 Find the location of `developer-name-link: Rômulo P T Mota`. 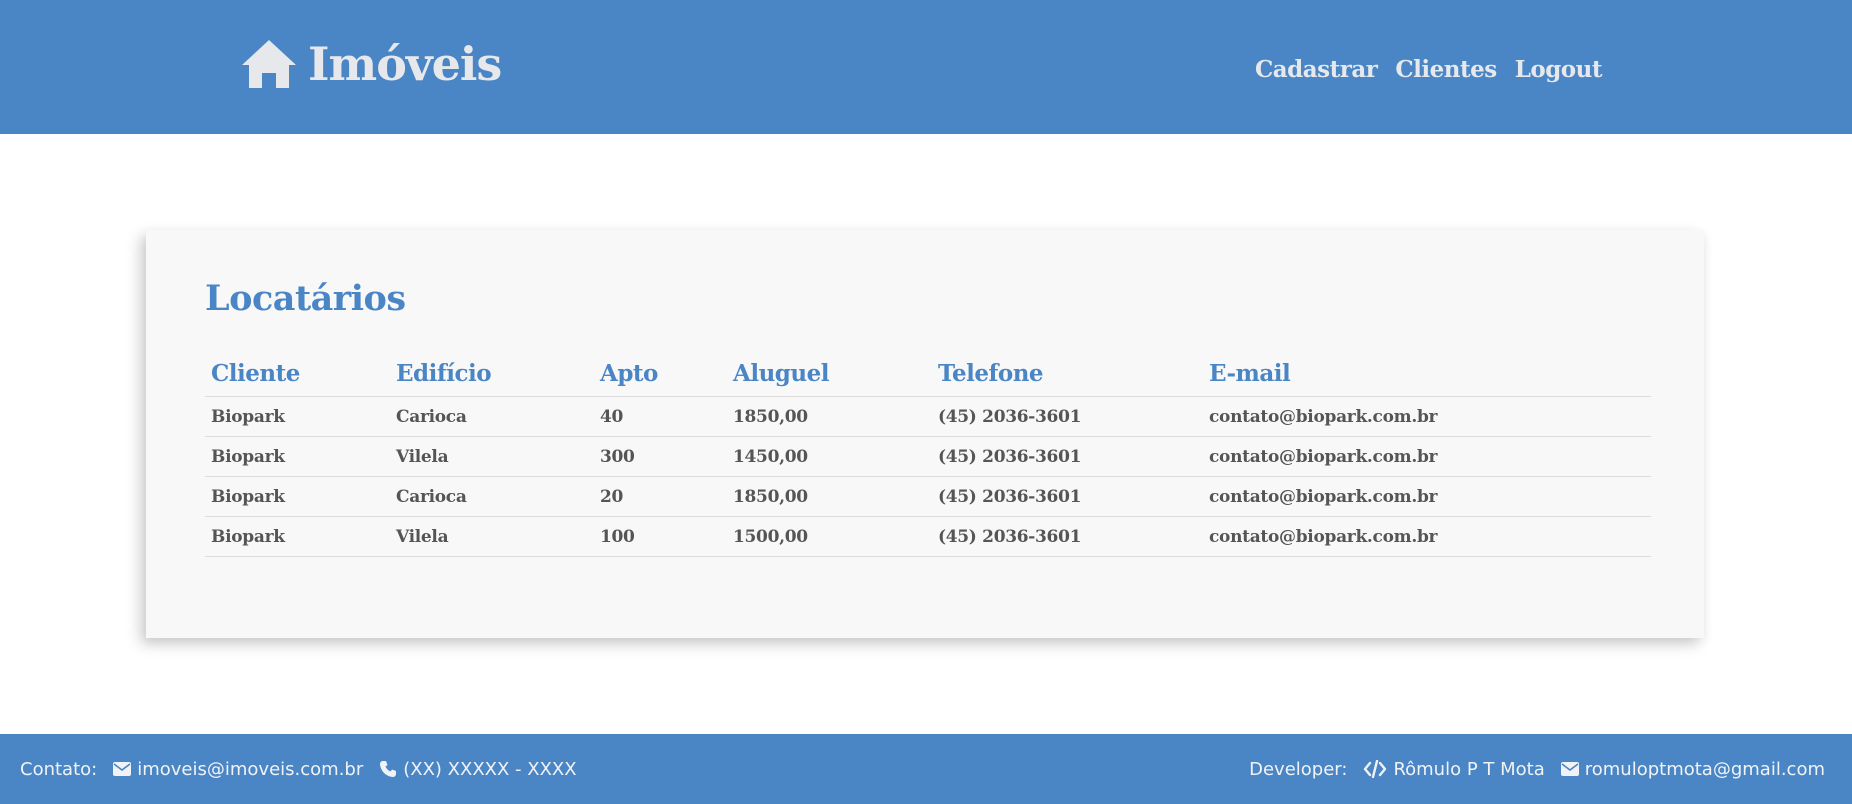

developer-name-link: Rômulo P T Mota is located at coordinates (1454, 769).